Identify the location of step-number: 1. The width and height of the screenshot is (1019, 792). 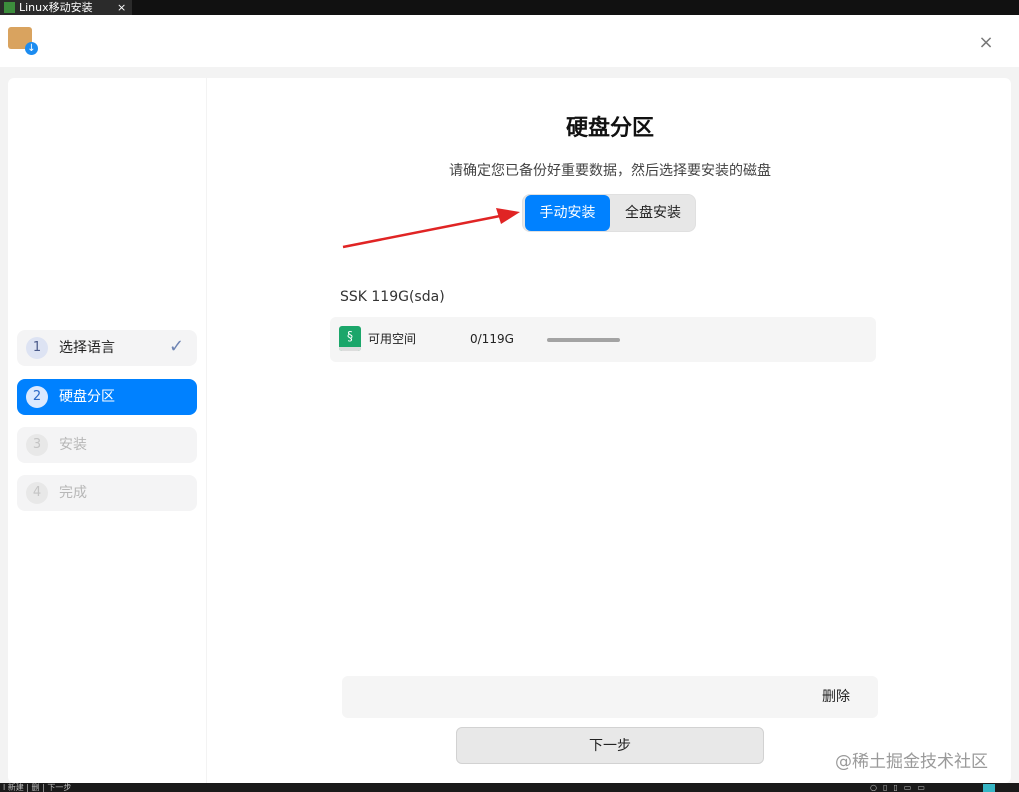
(37, 348).